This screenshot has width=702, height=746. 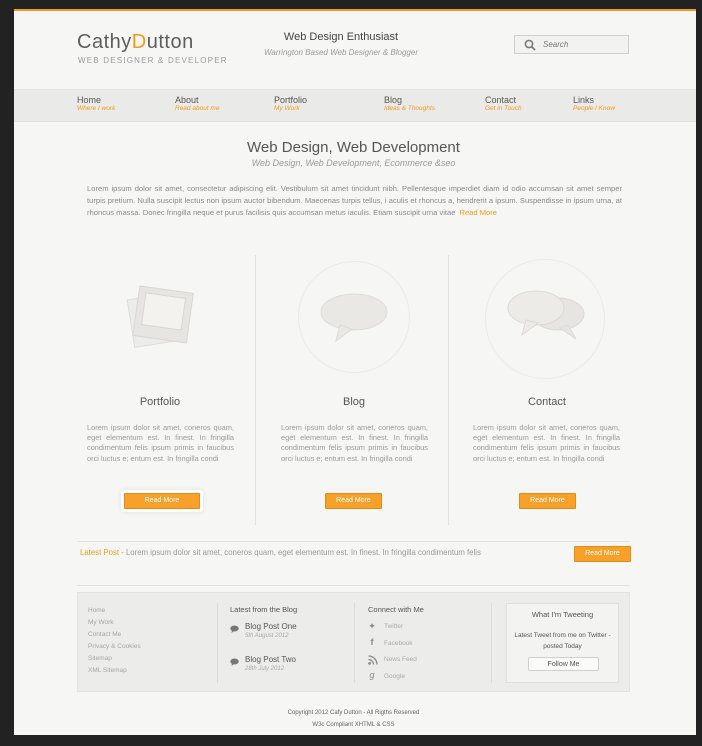 I want to click on nav-label: Links, so click(x=584, y=100).